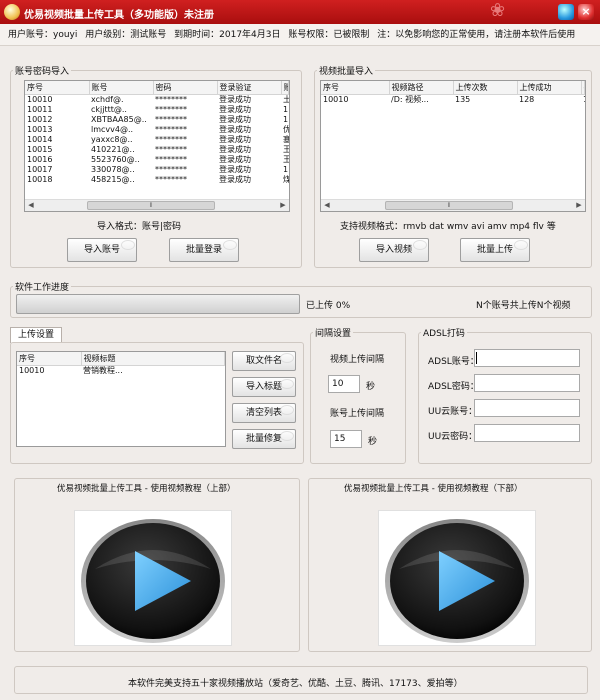  I want to click on title-bar: 优易视频批量上传工具（多功能版）未注册 ❀ ×, so click(300, 12).